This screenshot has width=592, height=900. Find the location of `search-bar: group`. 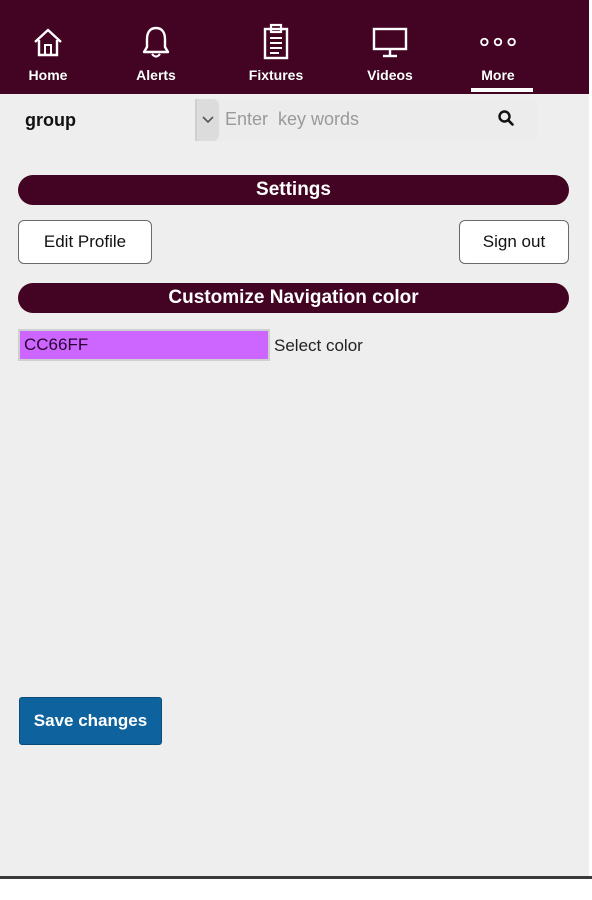

search-bar: group is located at coordinates (294, 120).